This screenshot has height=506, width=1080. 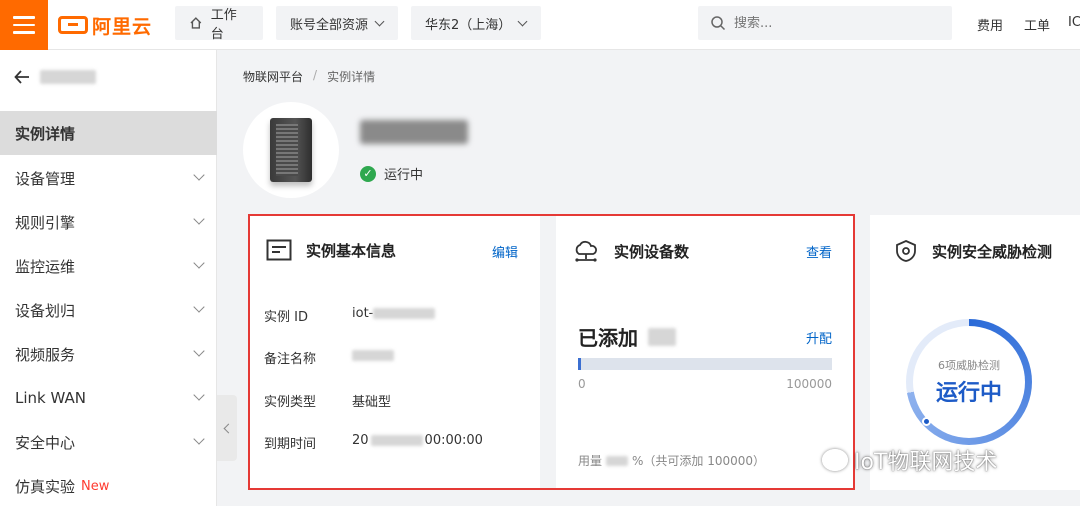 What do you see at coordinates (286, 317) in the screenshot?
I see `info-key: 实例 ID` at bounding box center [286, 317].